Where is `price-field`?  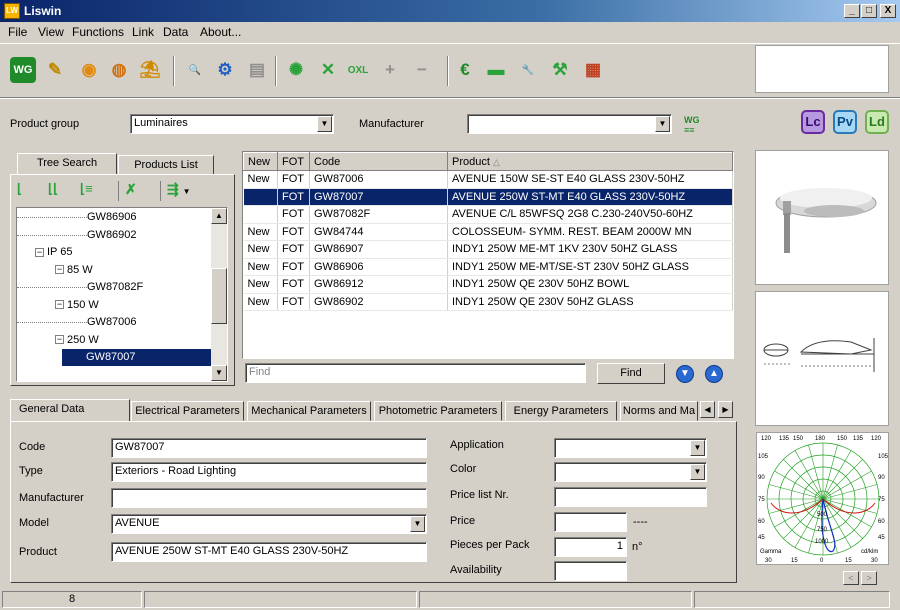
price-field is located at coordinates (590, 522).